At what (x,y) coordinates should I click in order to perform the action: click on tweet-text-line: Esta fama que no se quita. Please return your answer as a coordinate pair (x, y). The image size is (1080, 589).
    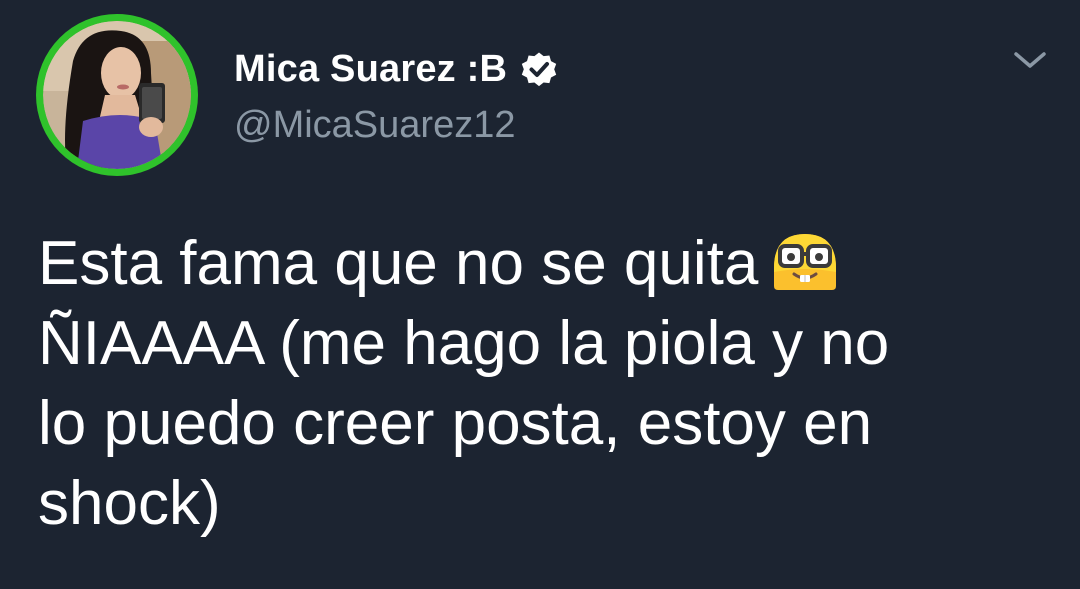
    Looking at the image, I should click on (538, 264).